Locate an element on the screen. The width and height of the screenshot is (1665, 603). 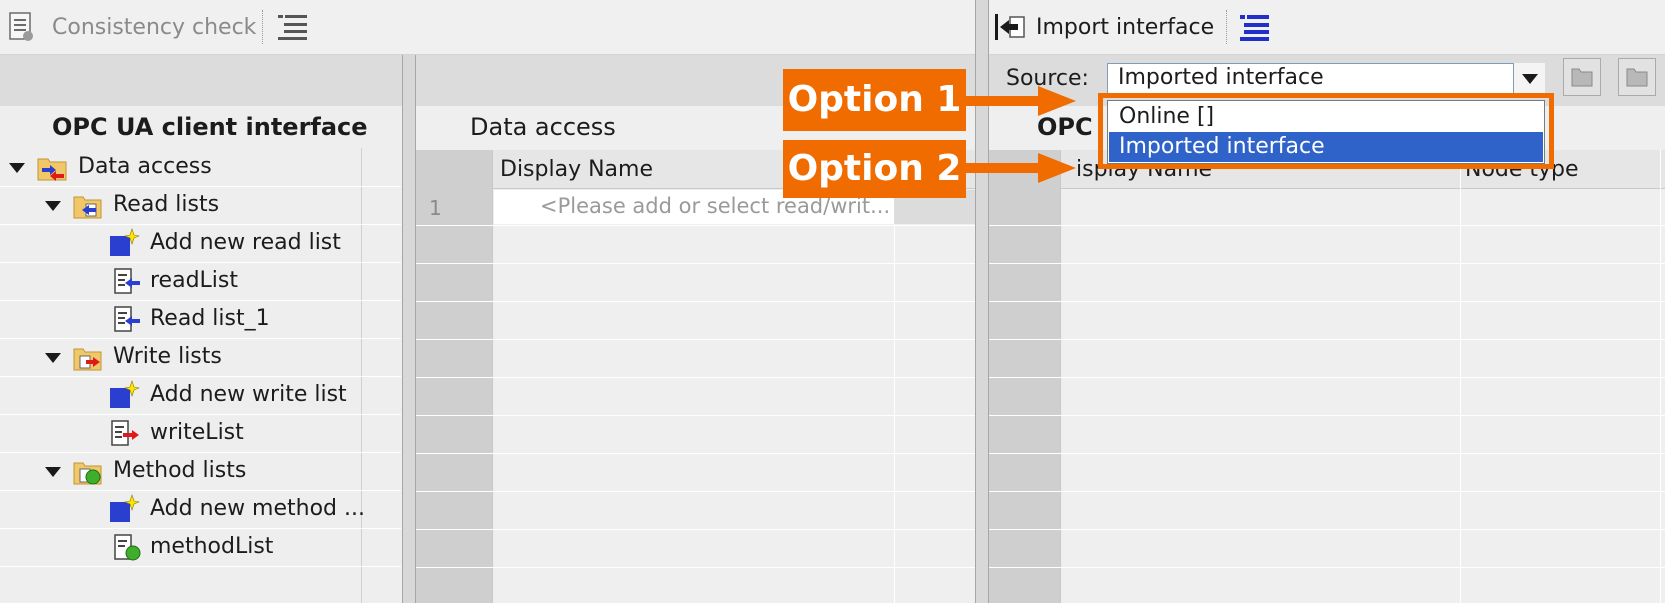
highlight-frame is located at coordinates (1326, 131).